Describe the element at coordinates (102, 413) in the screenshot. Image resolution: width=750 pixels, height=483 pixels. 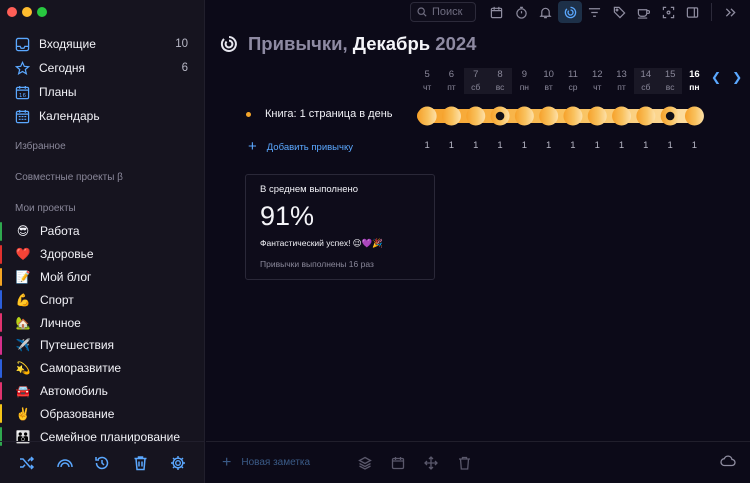
I see `project-item: ✌️ Образование` at that location.